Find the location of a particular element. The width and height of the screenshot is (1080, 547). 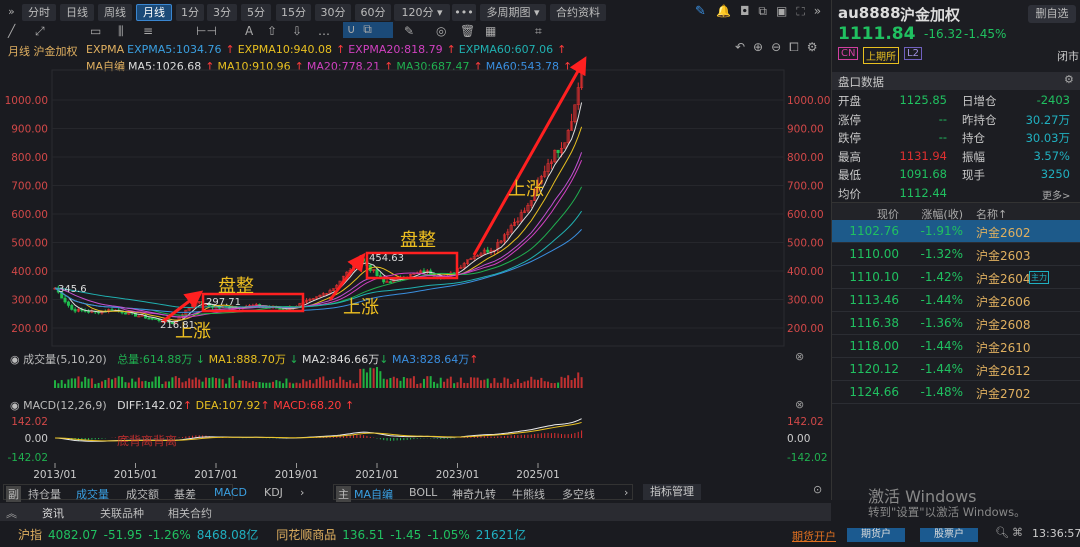

indicator-tab: 基差 is located at coordinates (185, 494).